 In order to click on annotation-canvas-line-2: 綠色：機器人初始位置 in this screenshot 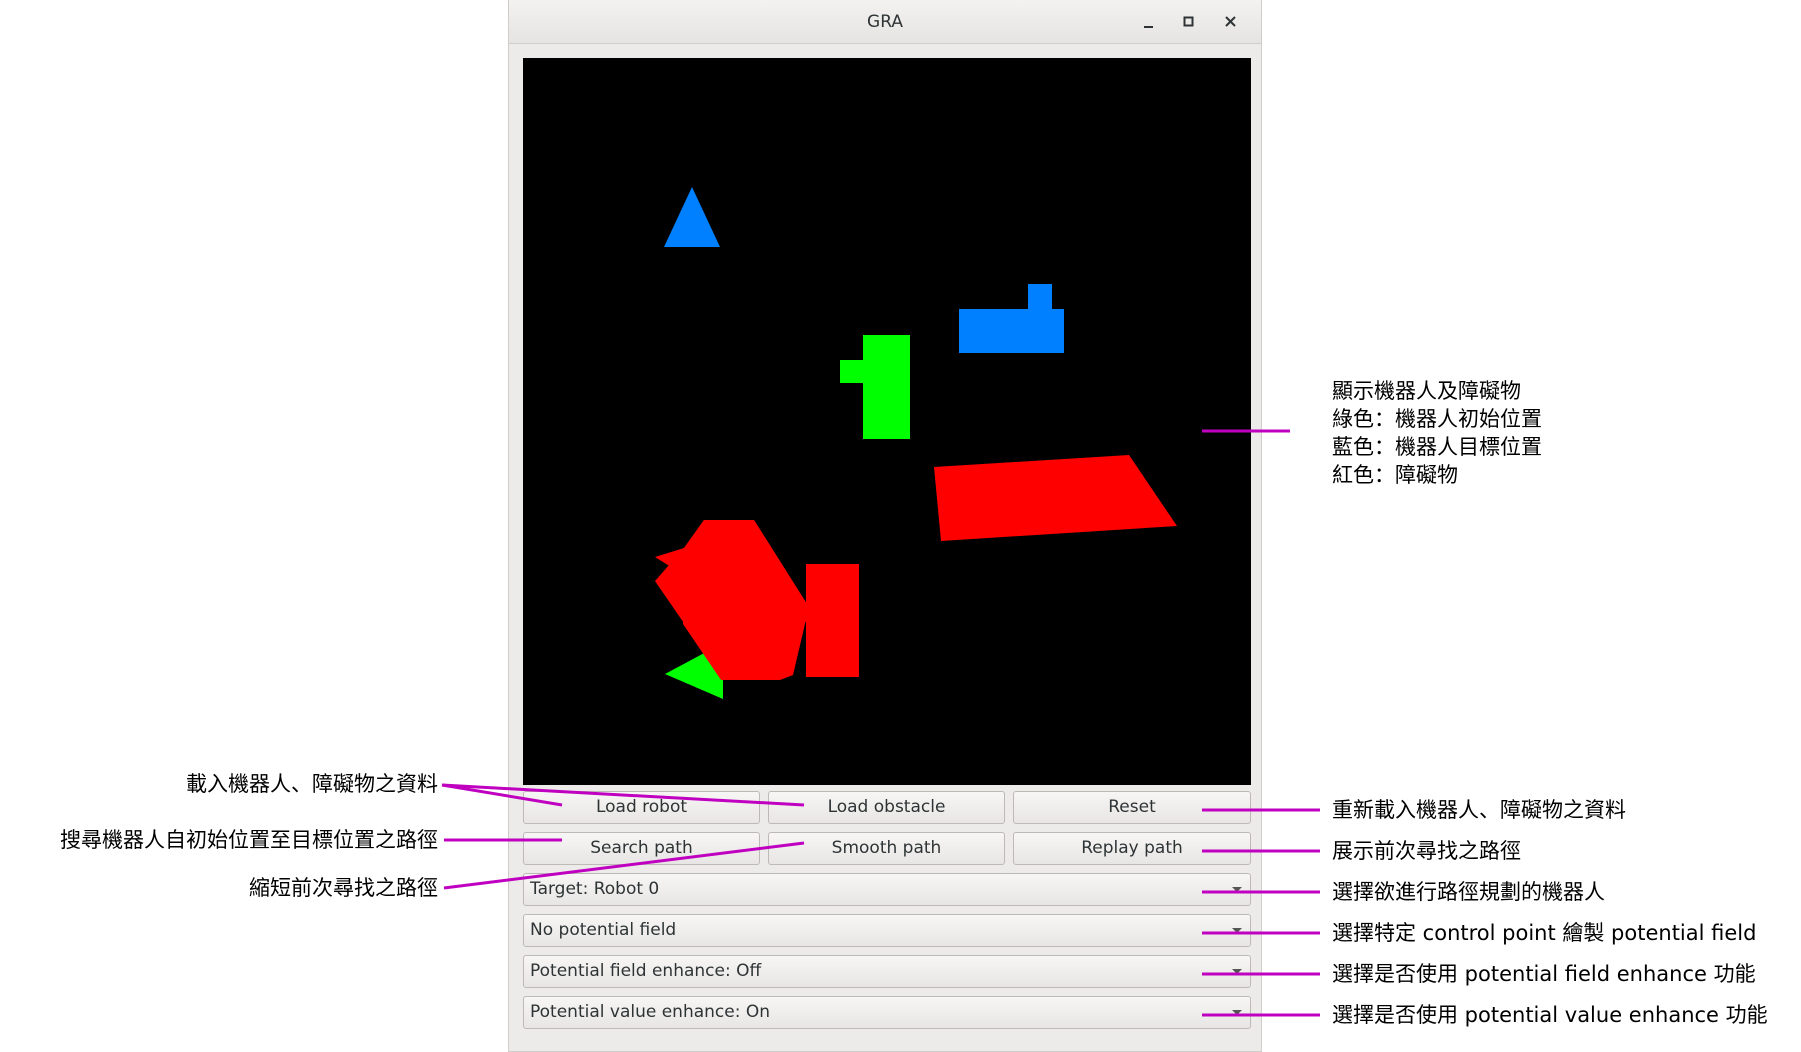, I will do `click(1437, 419)`.